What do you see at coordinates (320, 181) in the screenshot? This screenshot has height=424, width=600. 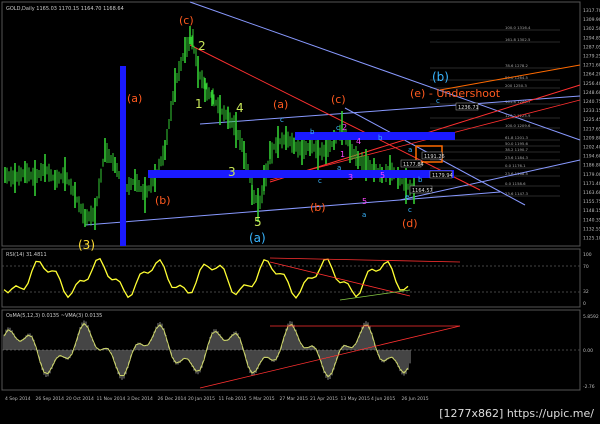 I see `small-label-c5: c` at bounding box center [320, 181].